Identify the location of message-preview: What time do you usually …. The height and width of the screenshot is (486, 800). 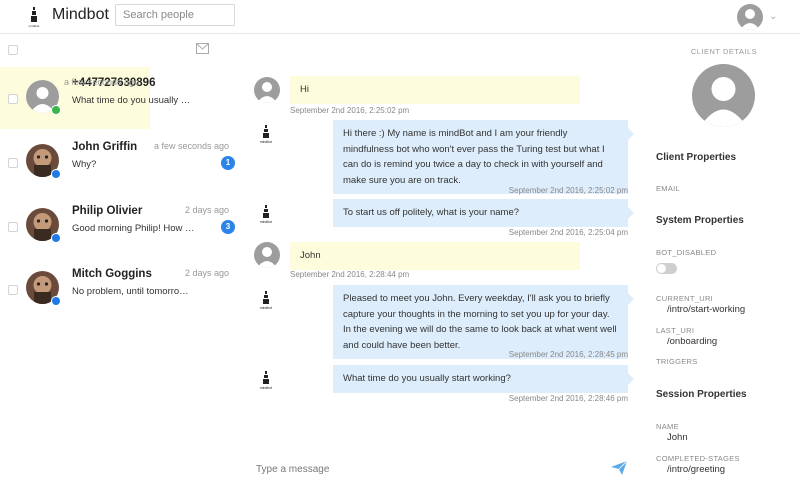
(131, 100).